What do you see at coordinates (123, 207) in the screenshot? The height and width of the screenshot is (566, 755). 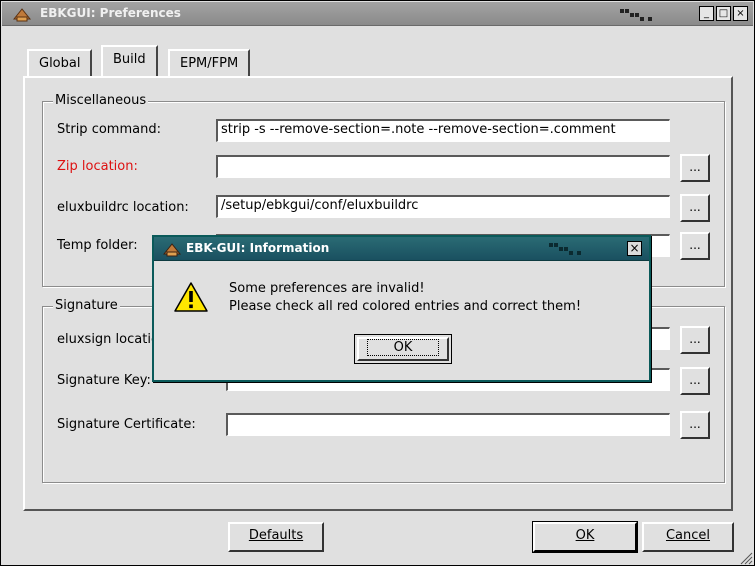 I see `eluxbuildrc-location-label: eluxbuildrc location:` at bounding box center [123, 207].